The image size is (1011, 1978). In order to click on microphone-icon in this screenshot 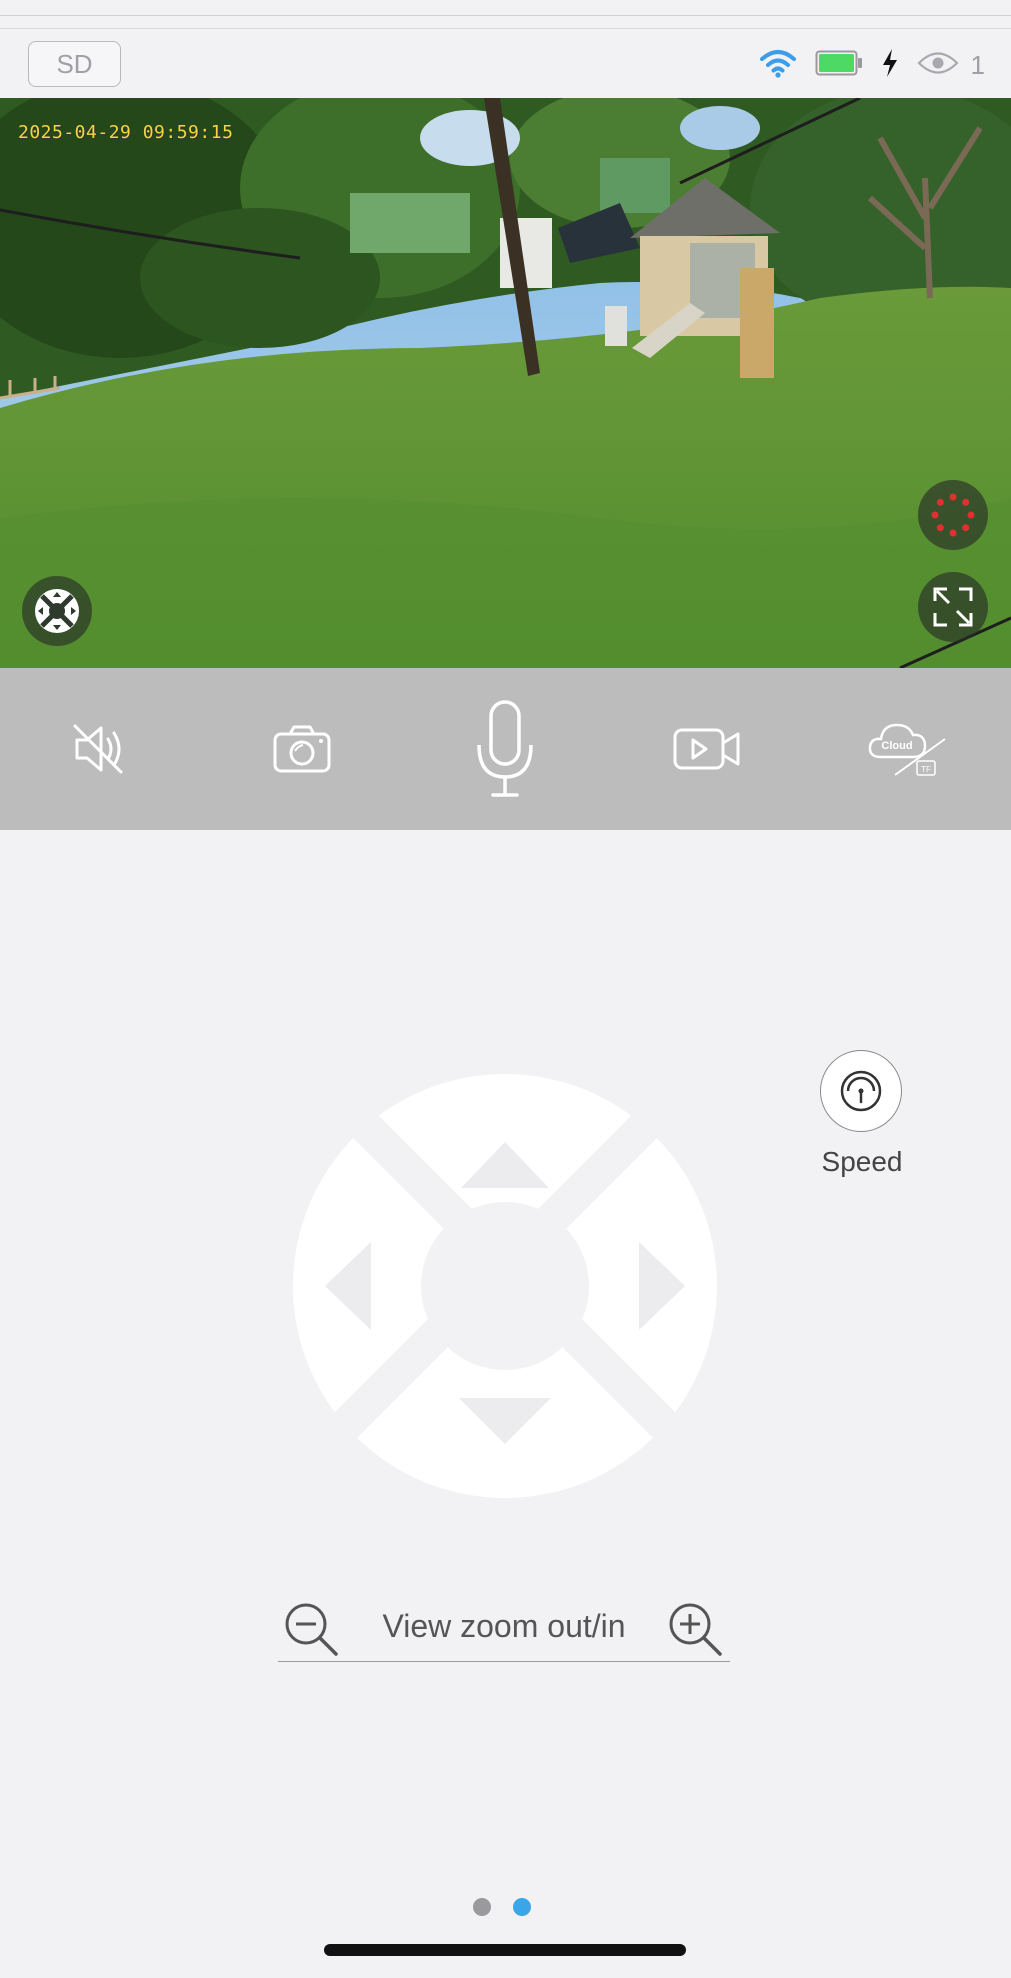, I will do `click(505, 748)`.